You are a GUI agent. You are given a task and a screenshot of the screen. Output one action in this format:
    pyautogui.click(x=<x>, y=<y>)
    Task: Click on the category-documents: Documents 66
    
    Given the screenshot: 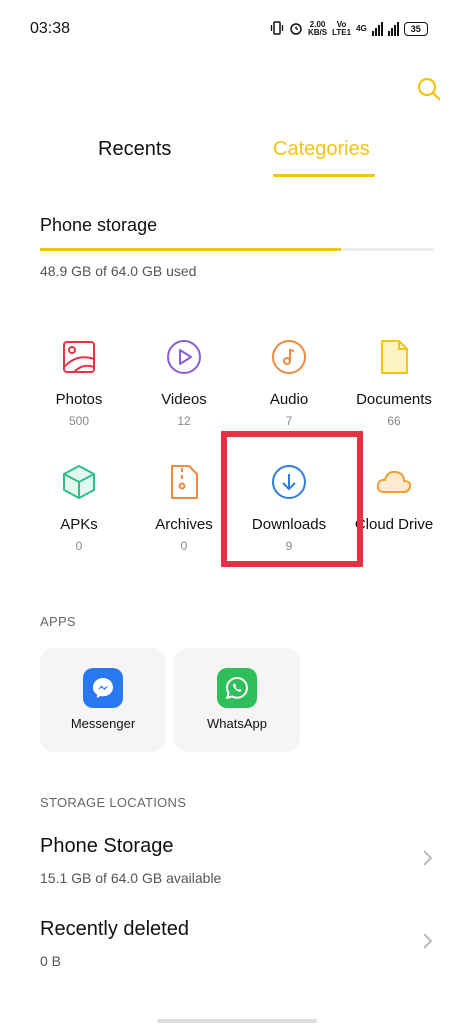 What is the action you would take?
    pyautogui.click(x=394, y=382)
    